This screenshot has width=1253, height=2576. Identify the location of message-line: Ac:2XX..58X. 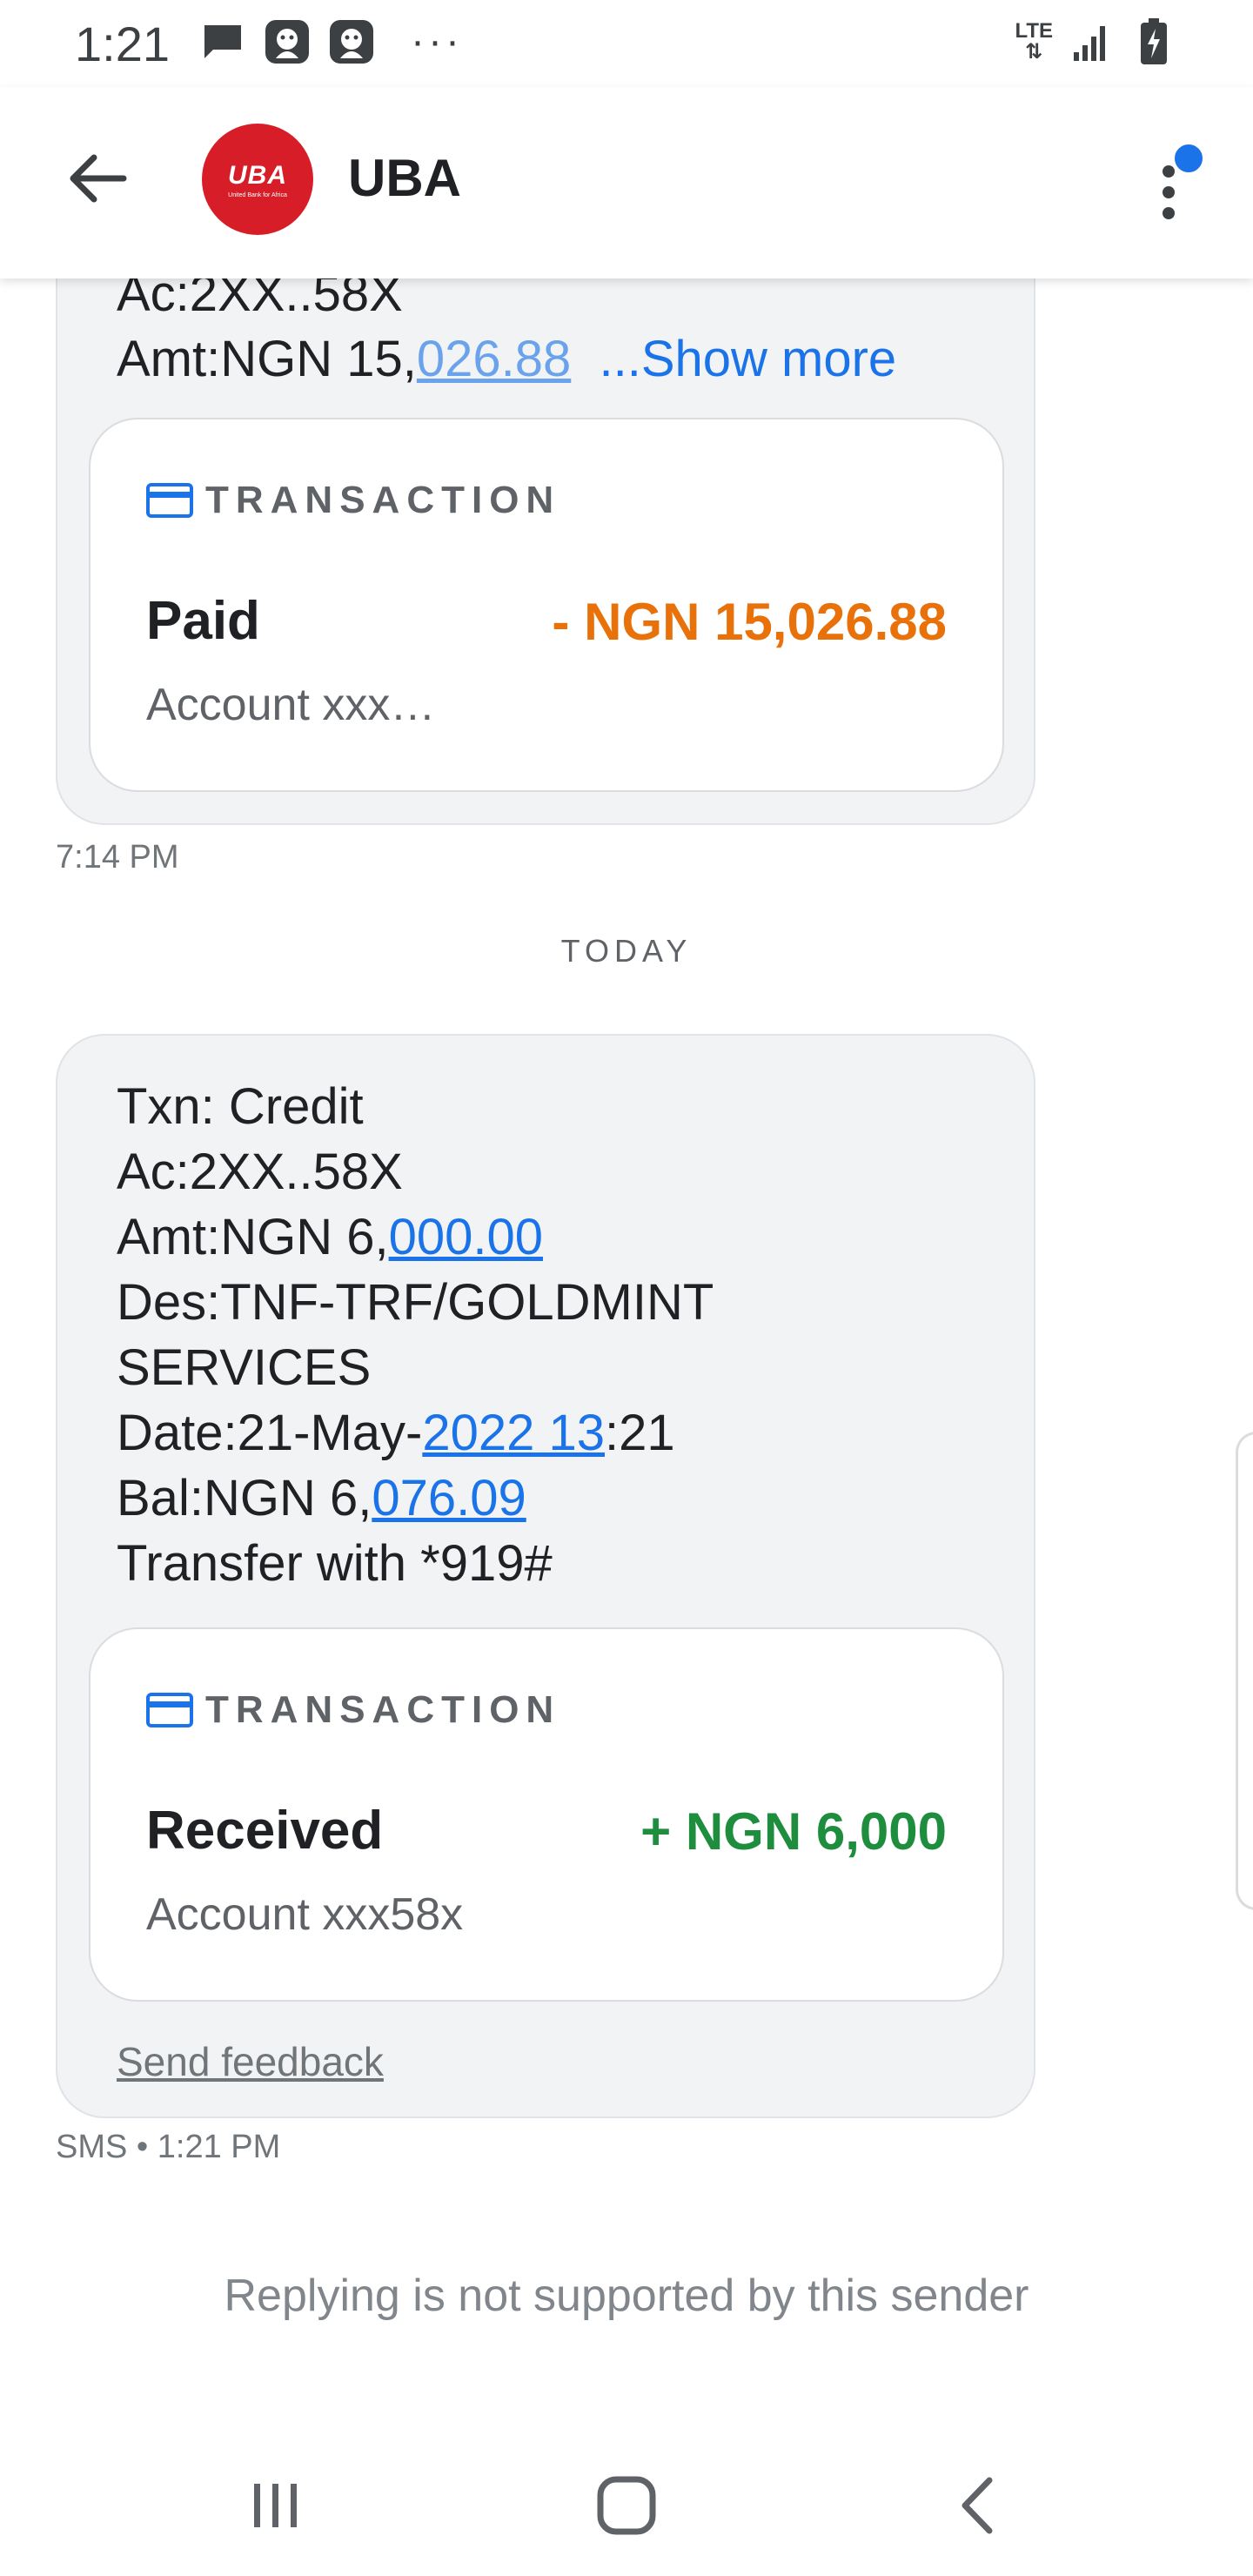
(260, 1172).